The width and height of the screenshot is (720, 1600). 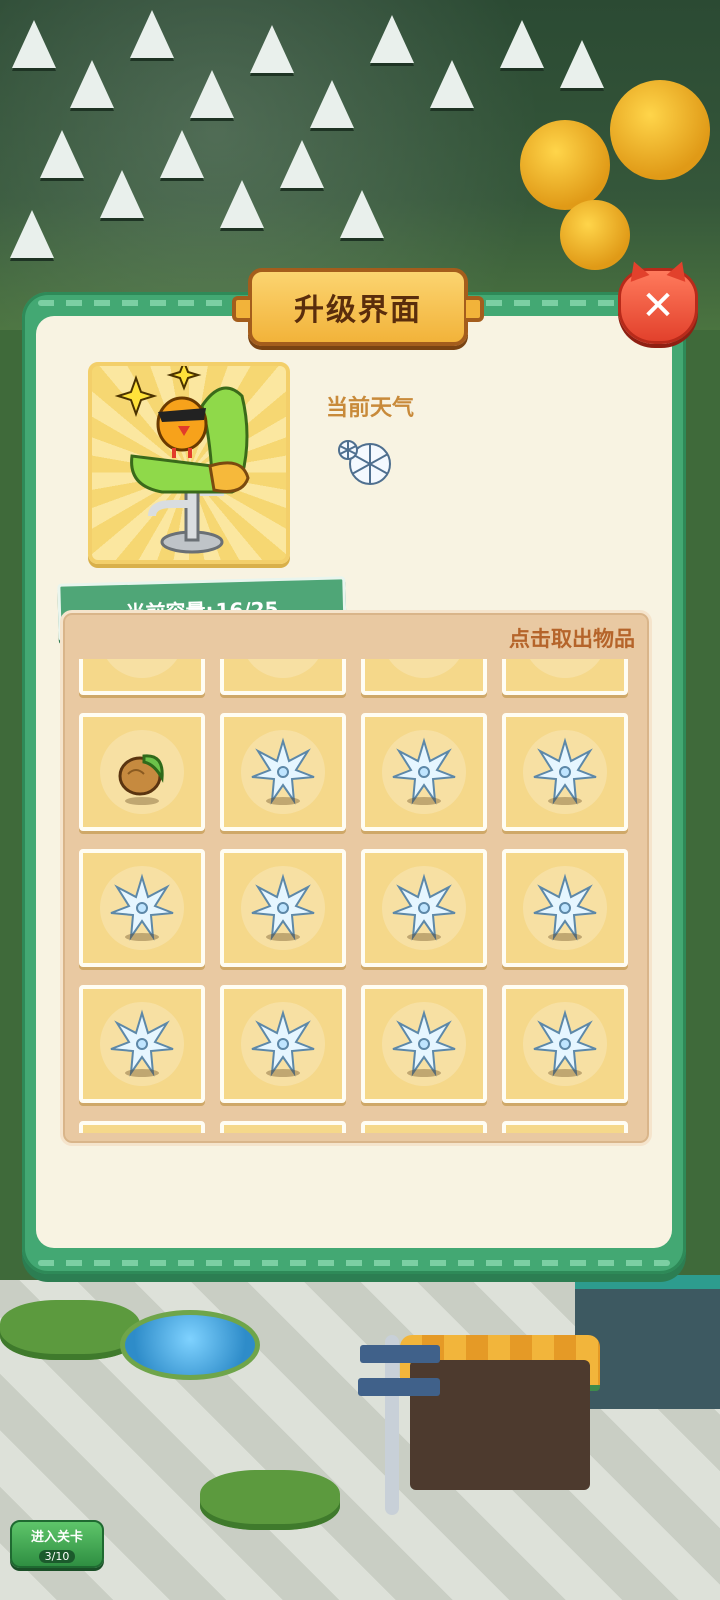 I want to click on enter-level-button: 进入关卡 3/10, so click(x=57, y=1544).